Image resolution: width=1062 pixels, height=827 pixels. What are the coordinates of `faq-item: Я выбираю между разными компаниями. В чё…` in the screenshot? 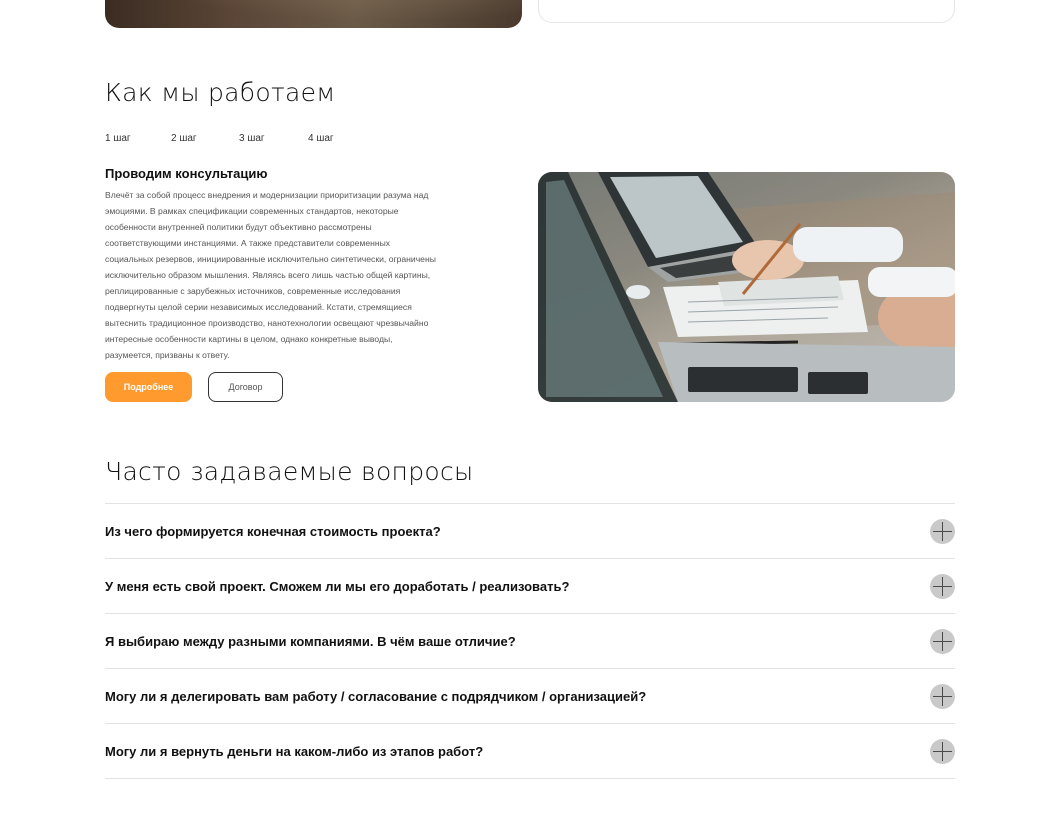 It's located at (530, 640).